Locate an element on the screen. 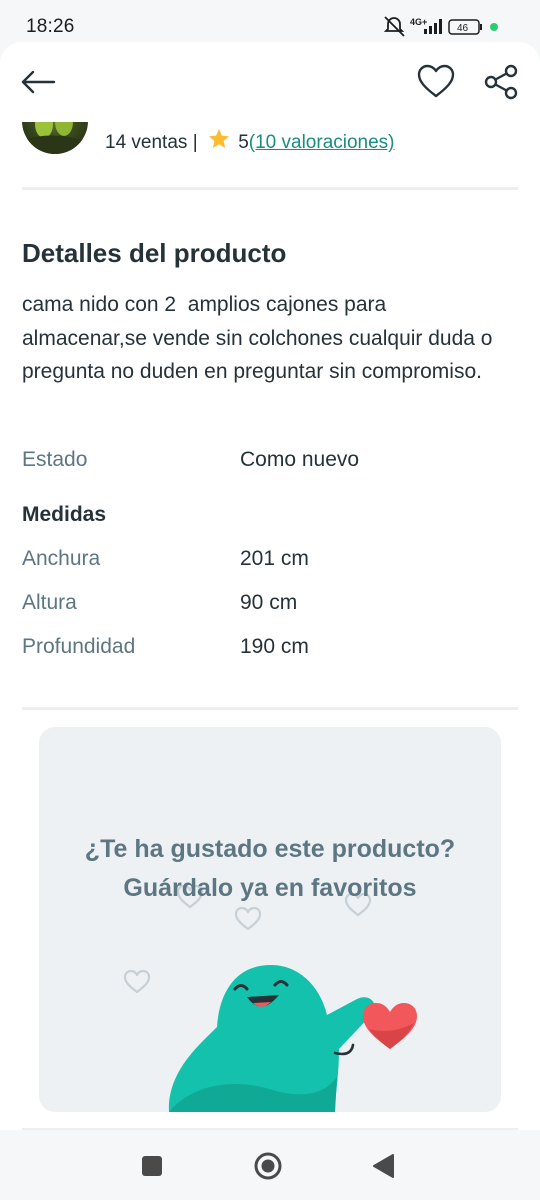 Image resolution: width=540 pixels, height=1200 pixels. triangle-back-icon is located at coordinates (383, 1166).